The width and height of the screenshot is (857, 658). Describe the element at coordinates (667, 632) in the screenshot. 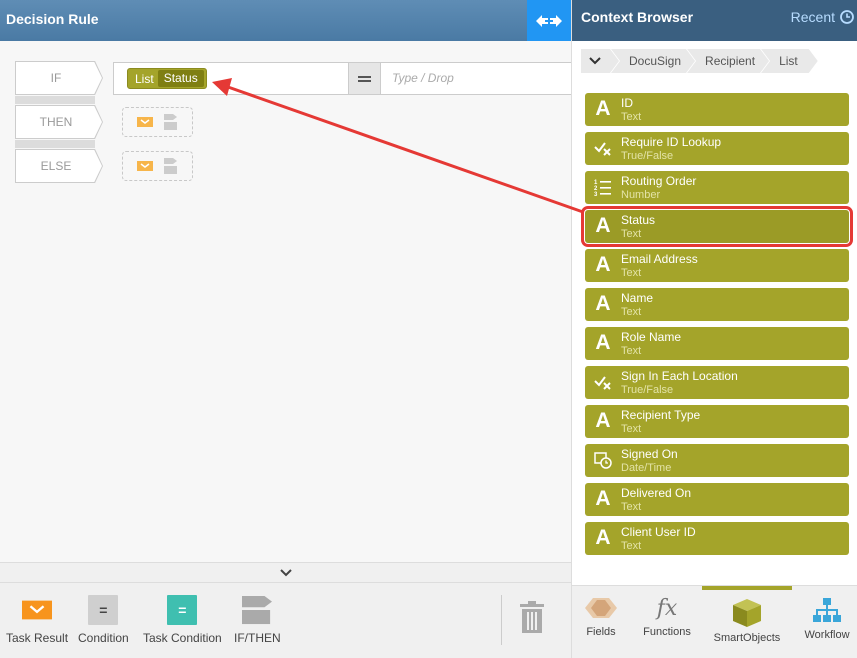

I see `tab-label: Functions` at that location.